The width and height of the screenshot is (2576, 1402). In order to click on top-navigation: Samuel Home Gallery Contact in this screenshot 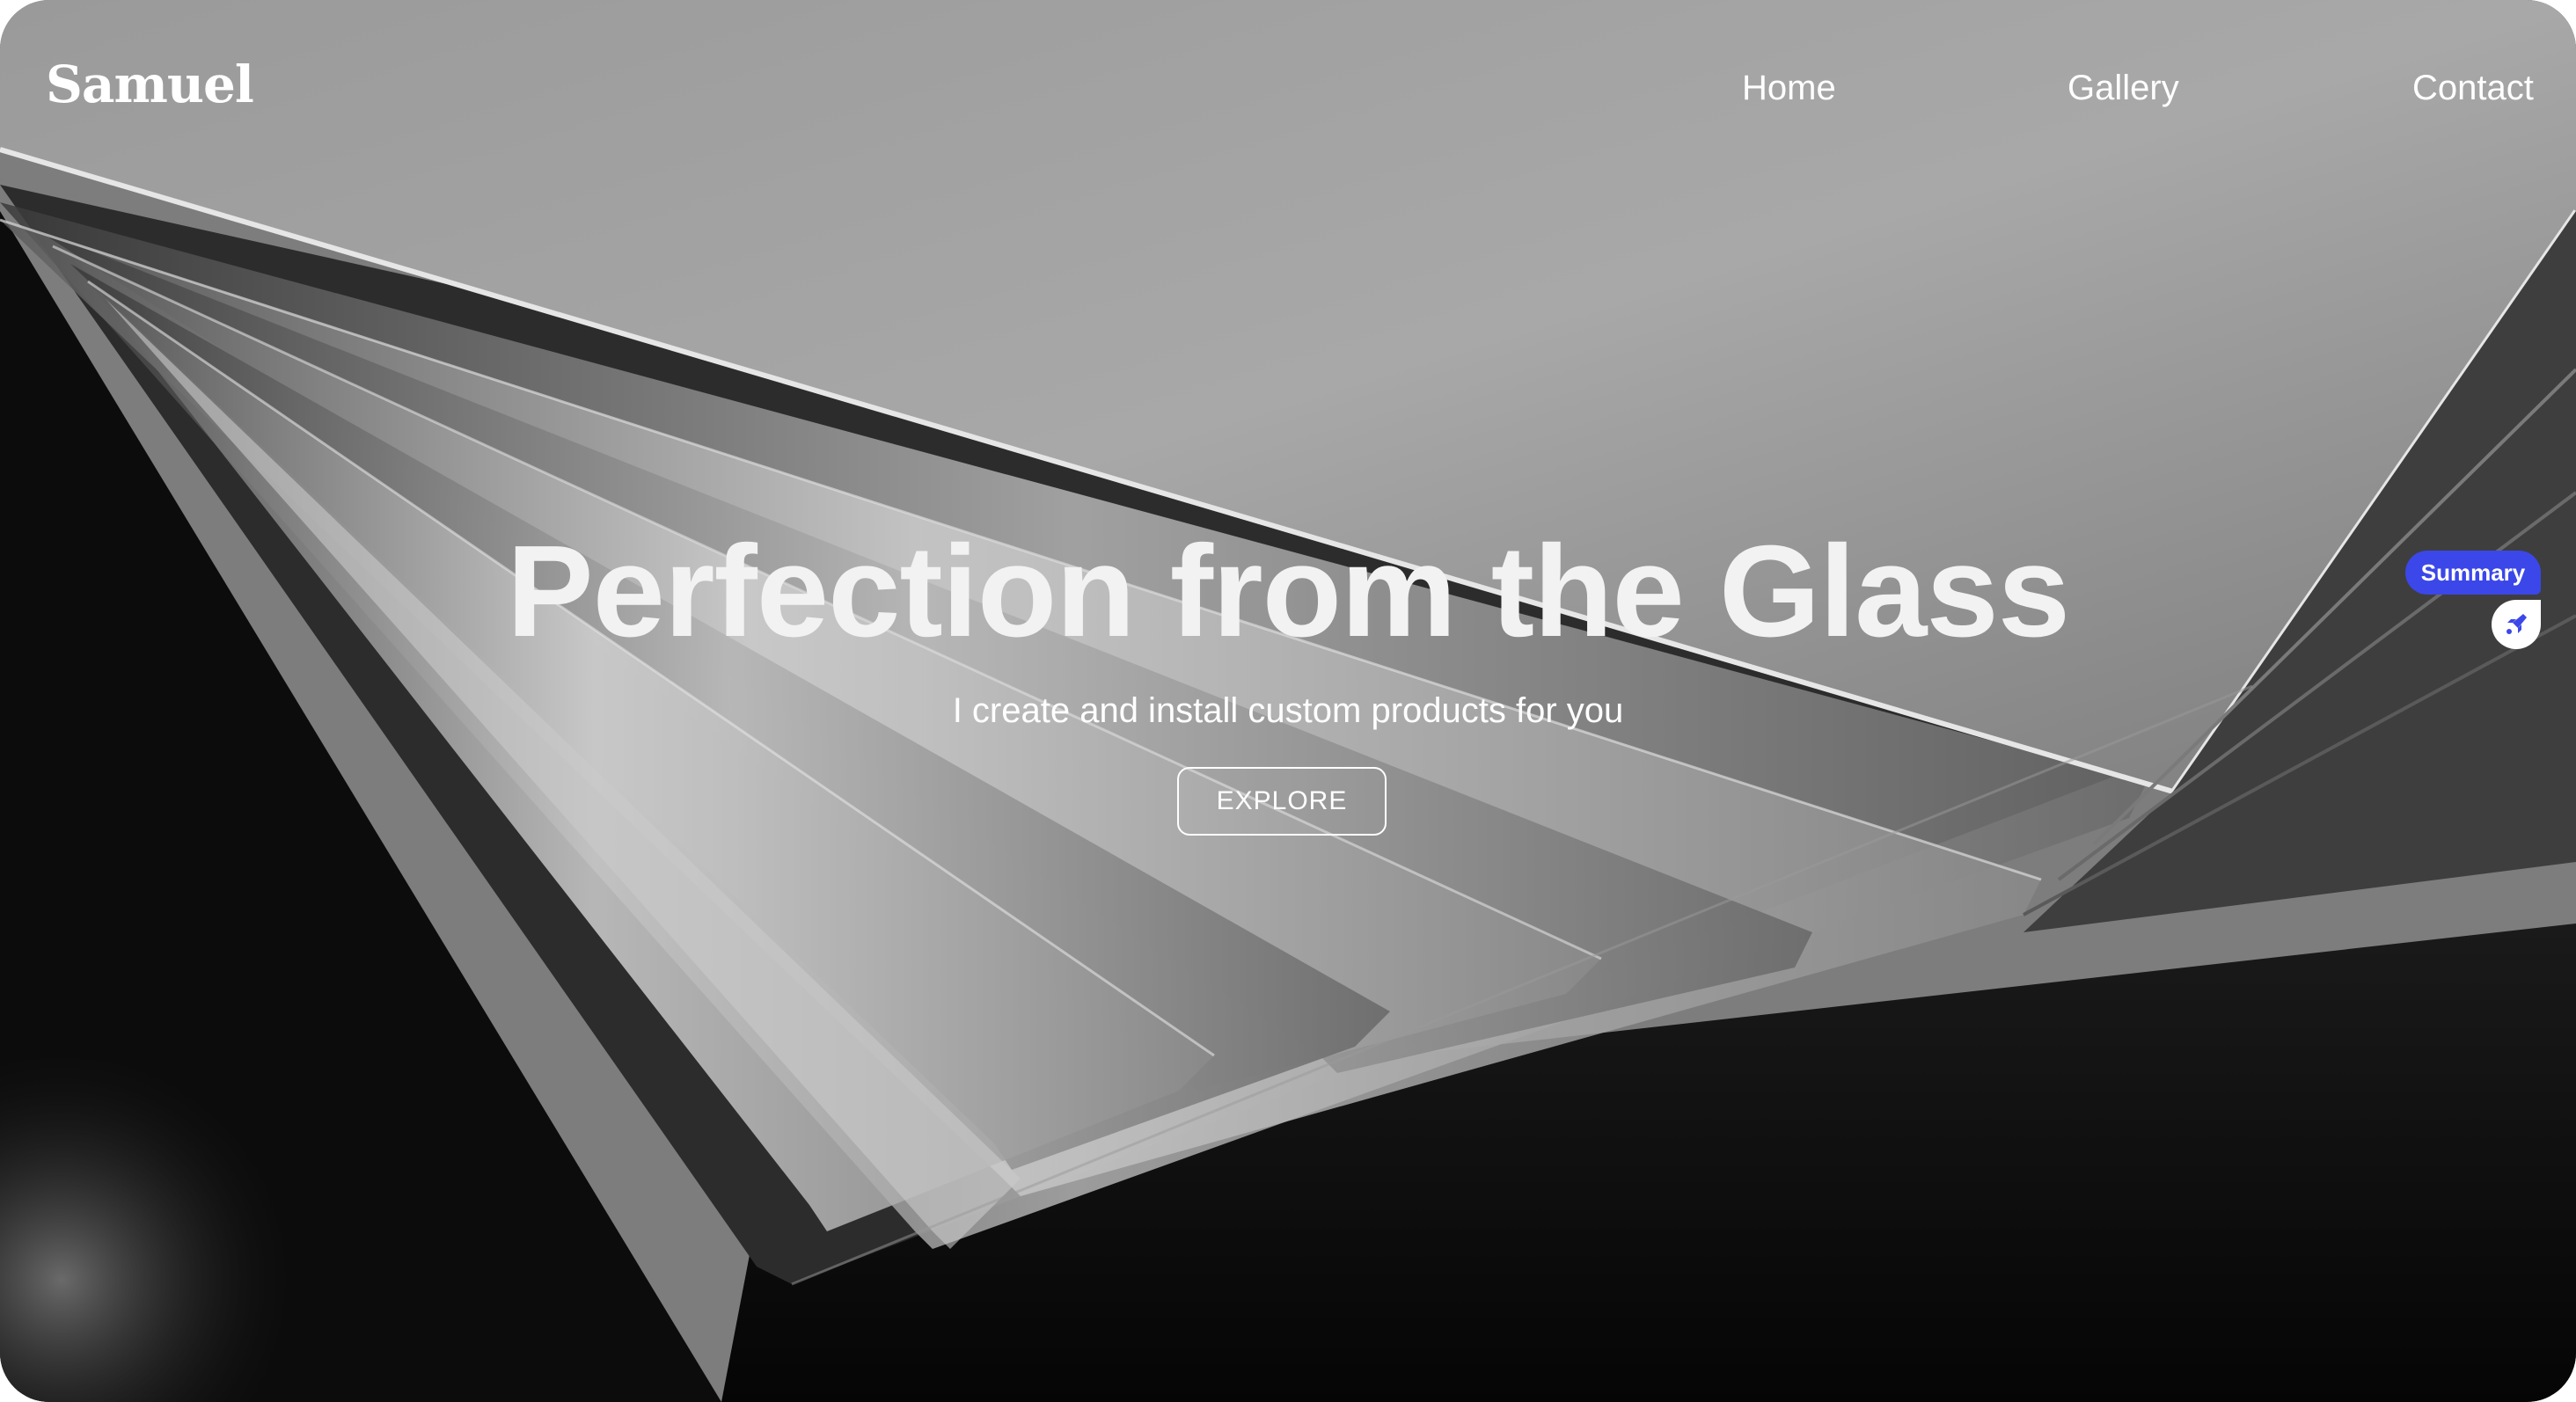, I will do `click(1288, 93)`.